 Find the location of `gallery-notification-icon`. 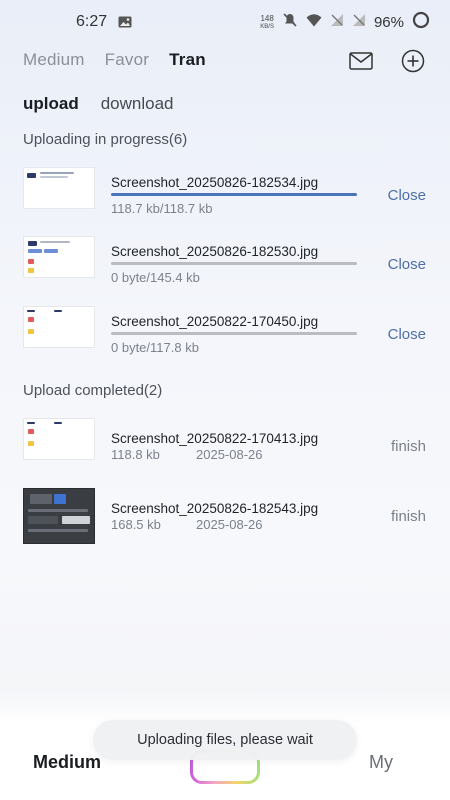

gallery-notification-icon is located at coordinates (125, 24).